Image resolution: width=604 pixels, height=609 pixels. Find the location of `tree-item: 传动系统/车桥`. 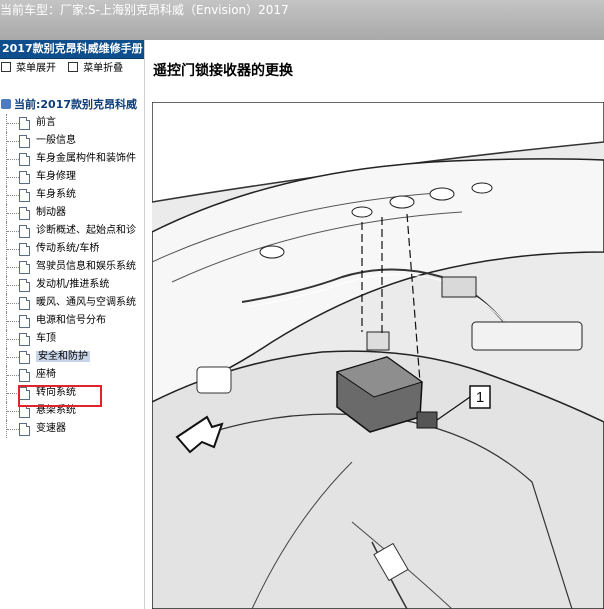

tree-item: 传动系统/车桥 is located at coordinates (72, 249).